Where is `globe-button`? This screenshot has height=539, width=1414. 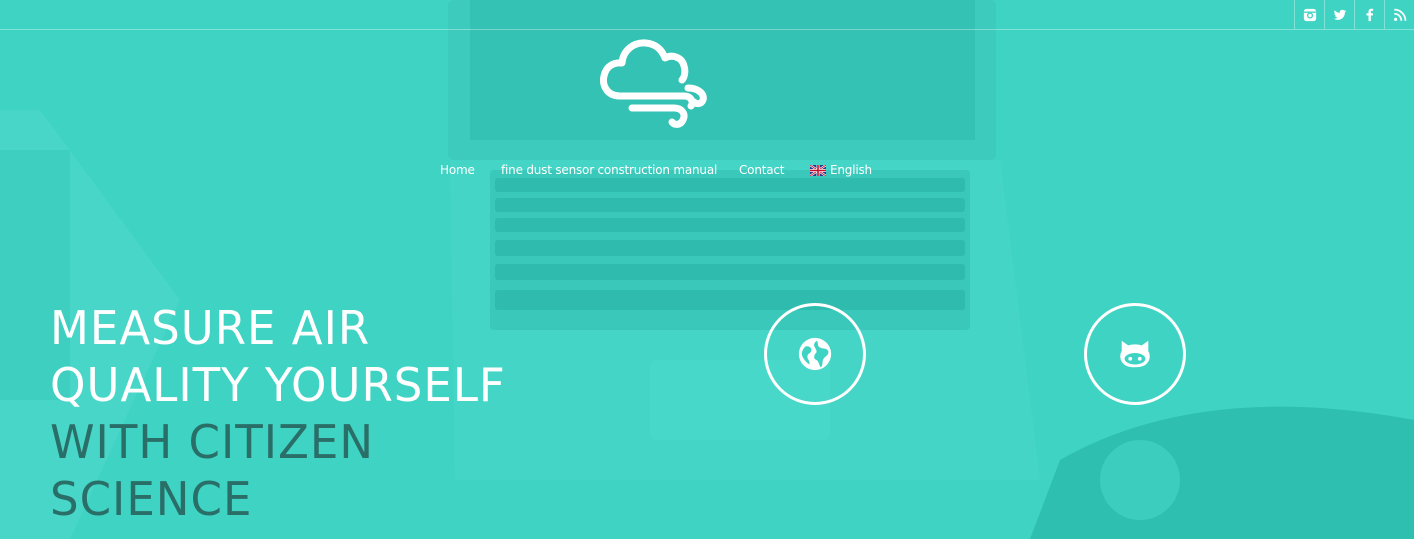
globe-button is located at coordinates (815, 354).